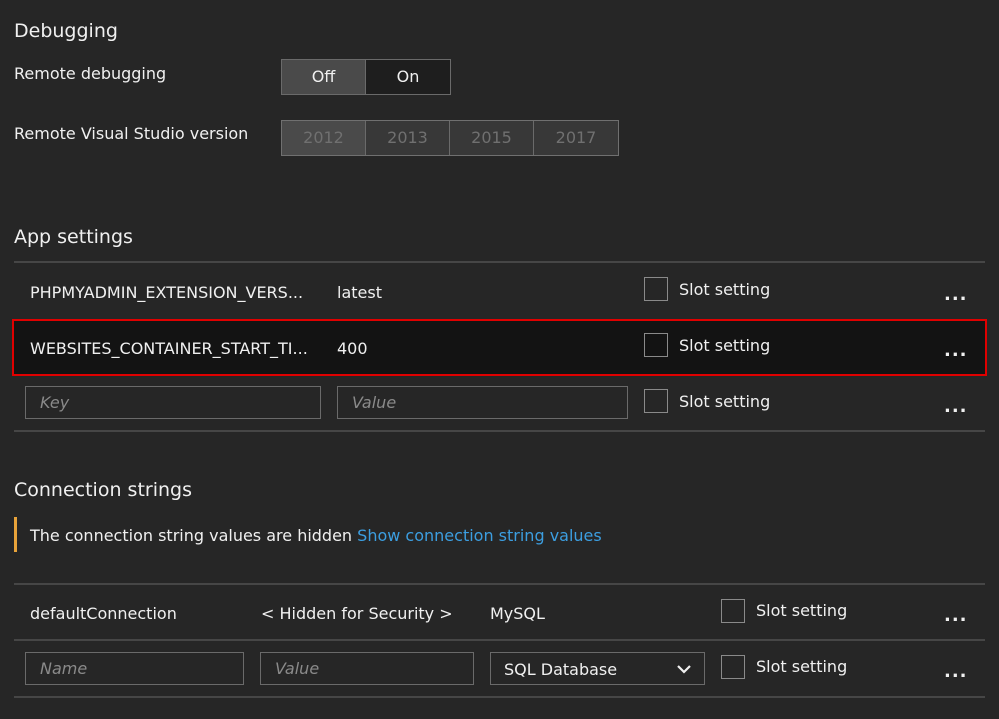 This screenshot has width=999, height=719. Describe the element at coordinates (479, 535) in the screenshot. I see `show-values-link: Show connection string values` at that location.